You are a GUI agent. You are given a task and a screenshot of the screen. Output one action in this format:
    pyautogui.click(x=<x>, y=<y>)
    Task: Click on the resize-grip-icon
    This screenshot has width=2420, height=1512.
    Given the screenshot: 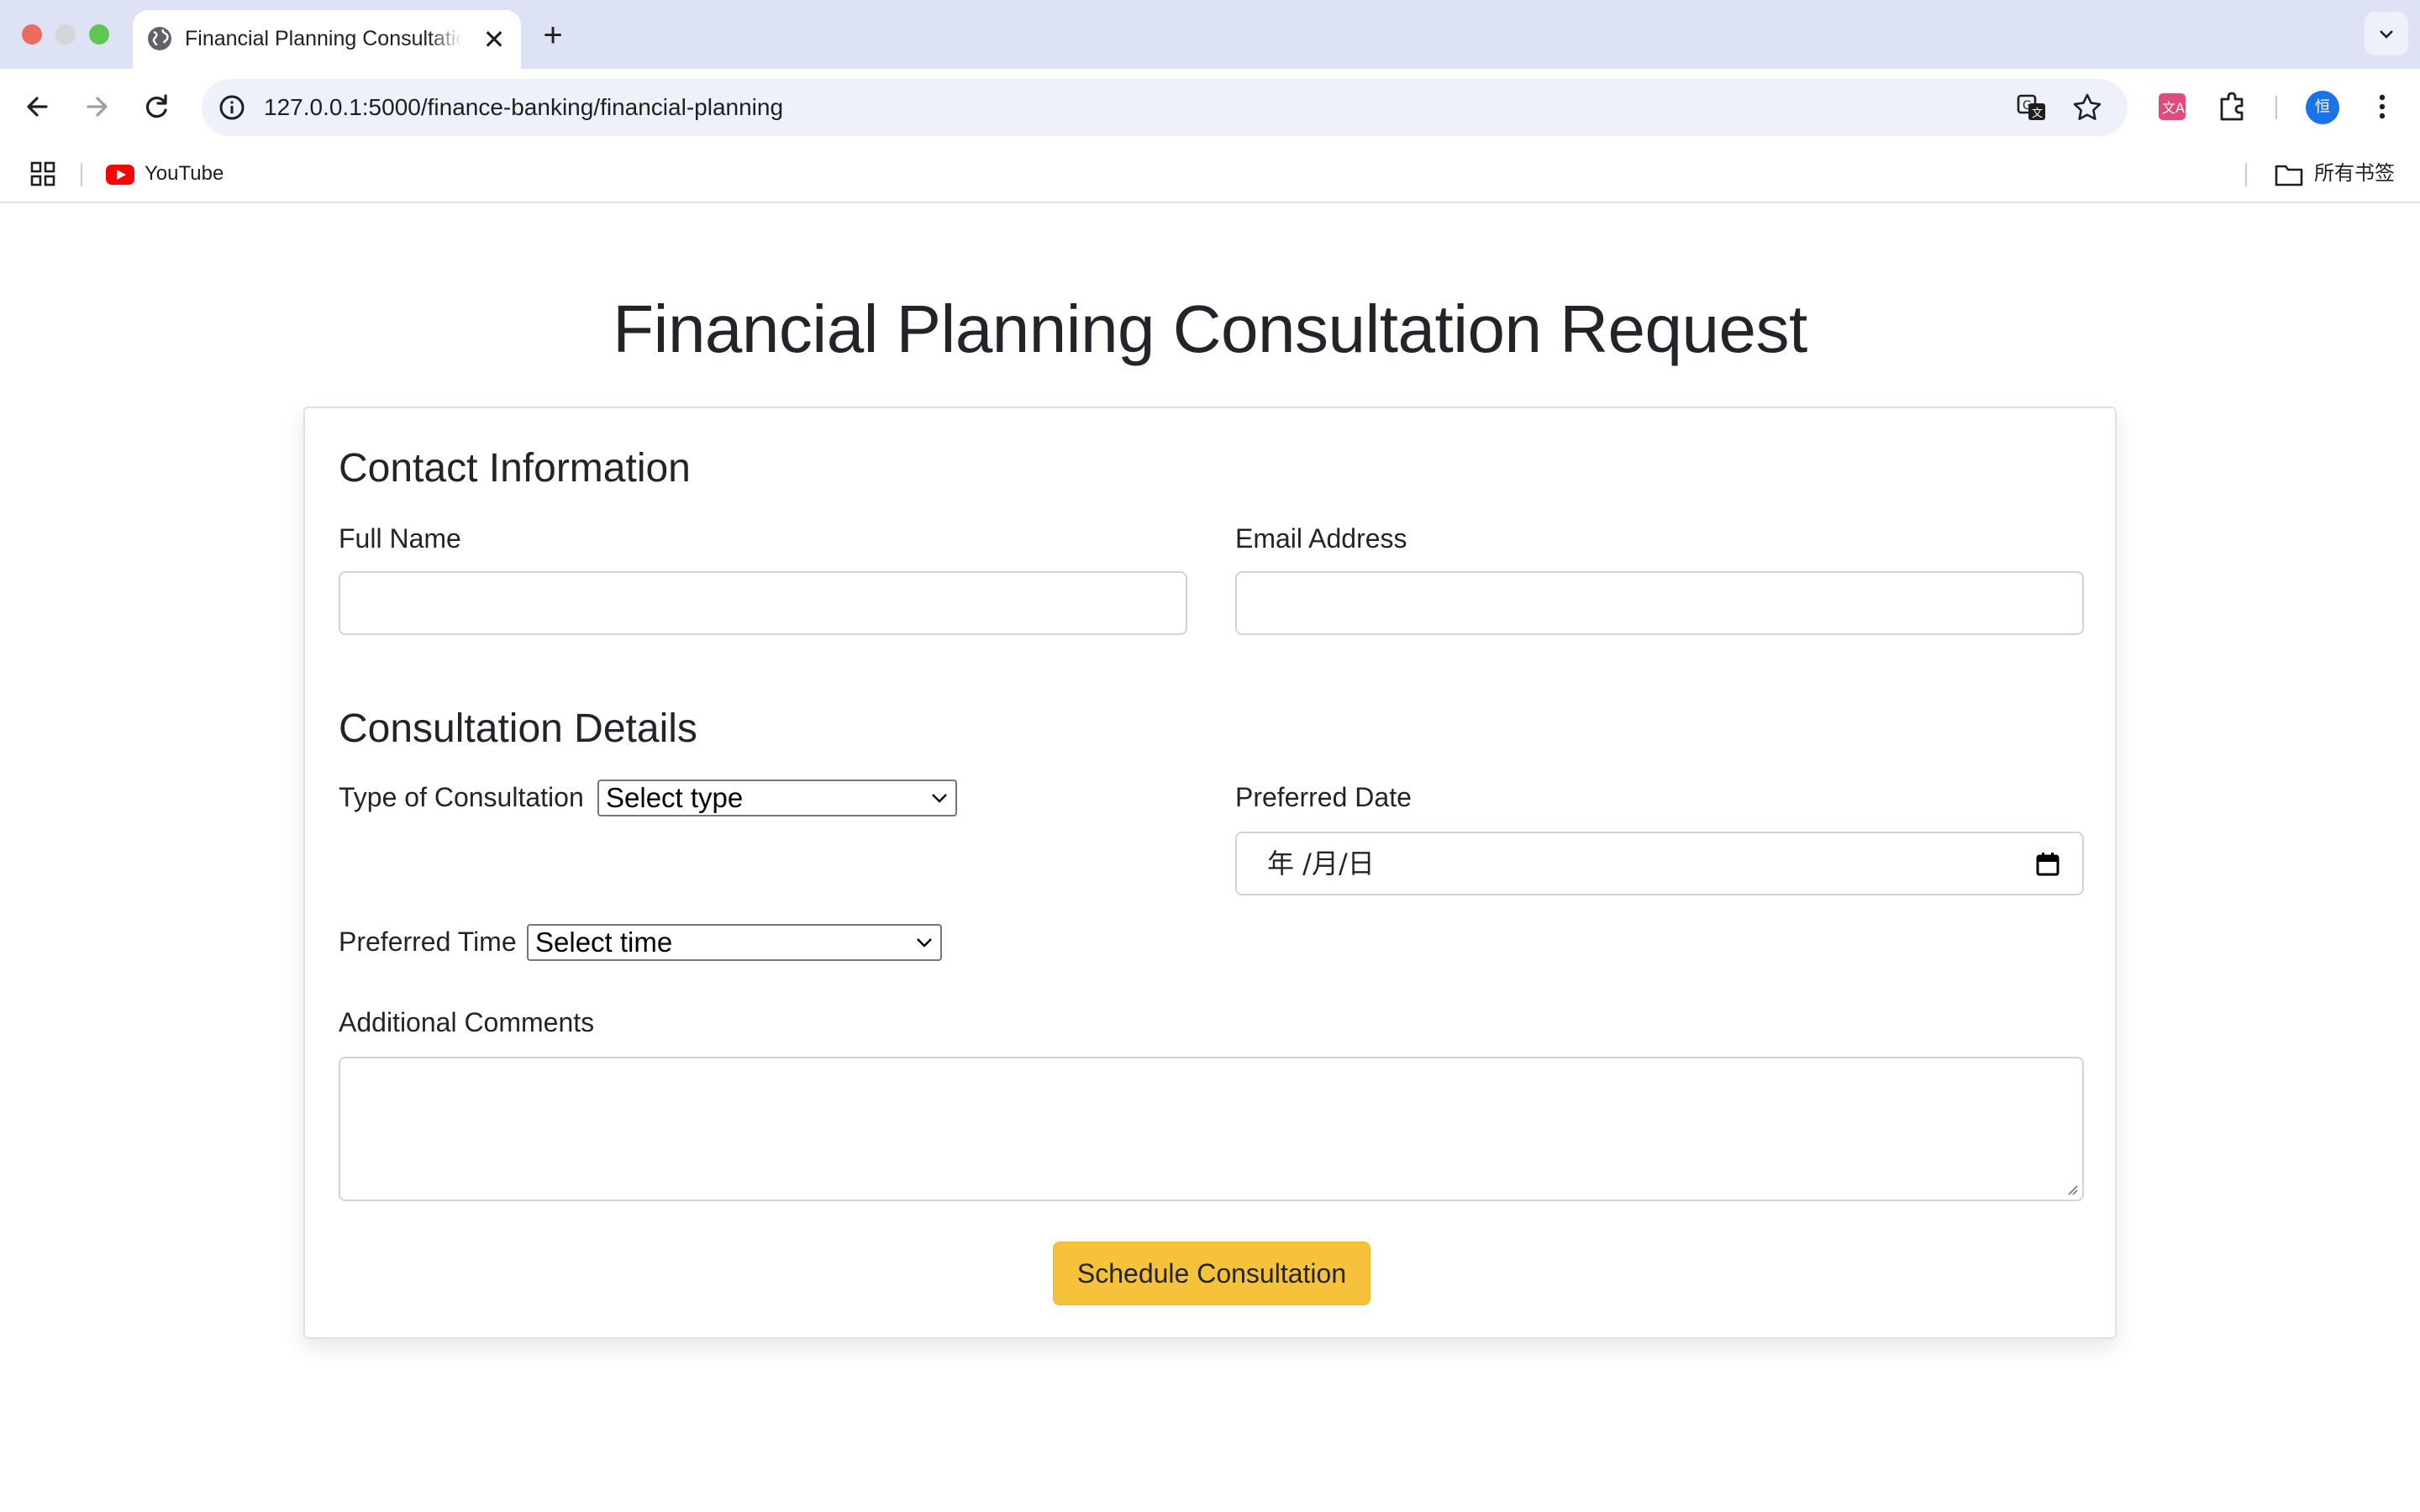 What is the action you would take?
    pyautogui.click(x=2071, y=1188)
    